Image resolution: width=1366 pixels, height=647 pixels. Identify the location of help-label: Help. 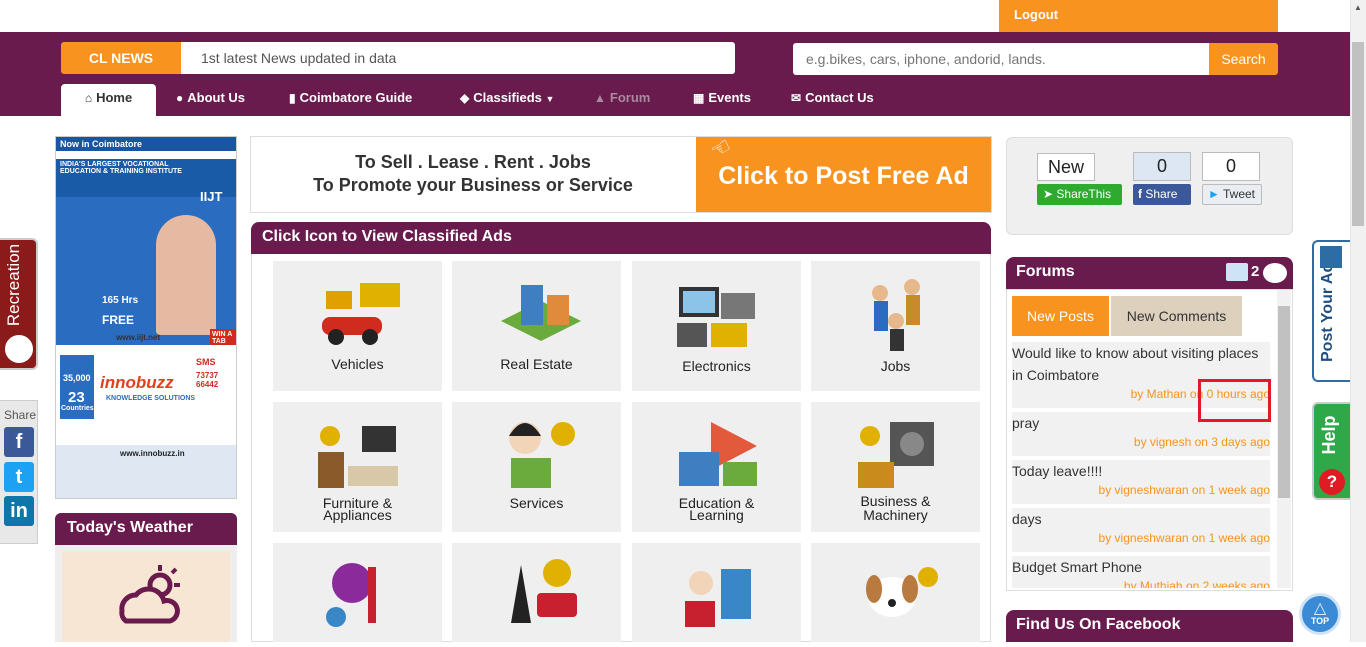
(1329, 435).